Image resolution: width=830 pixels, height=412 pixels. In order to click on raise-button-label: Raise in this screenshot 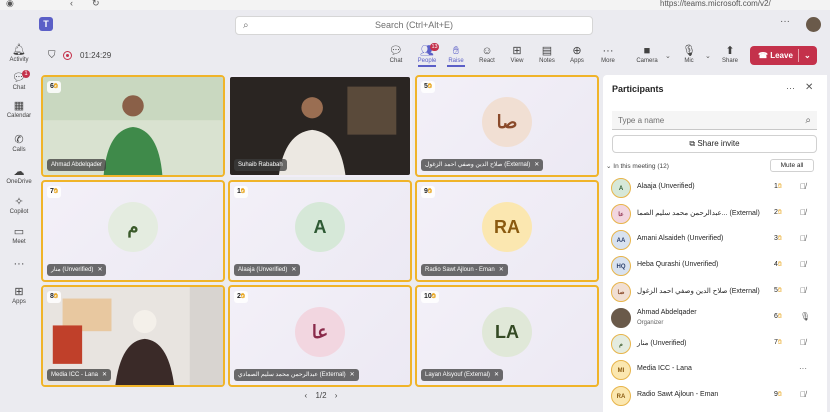, I will do `click(456, 61)`.